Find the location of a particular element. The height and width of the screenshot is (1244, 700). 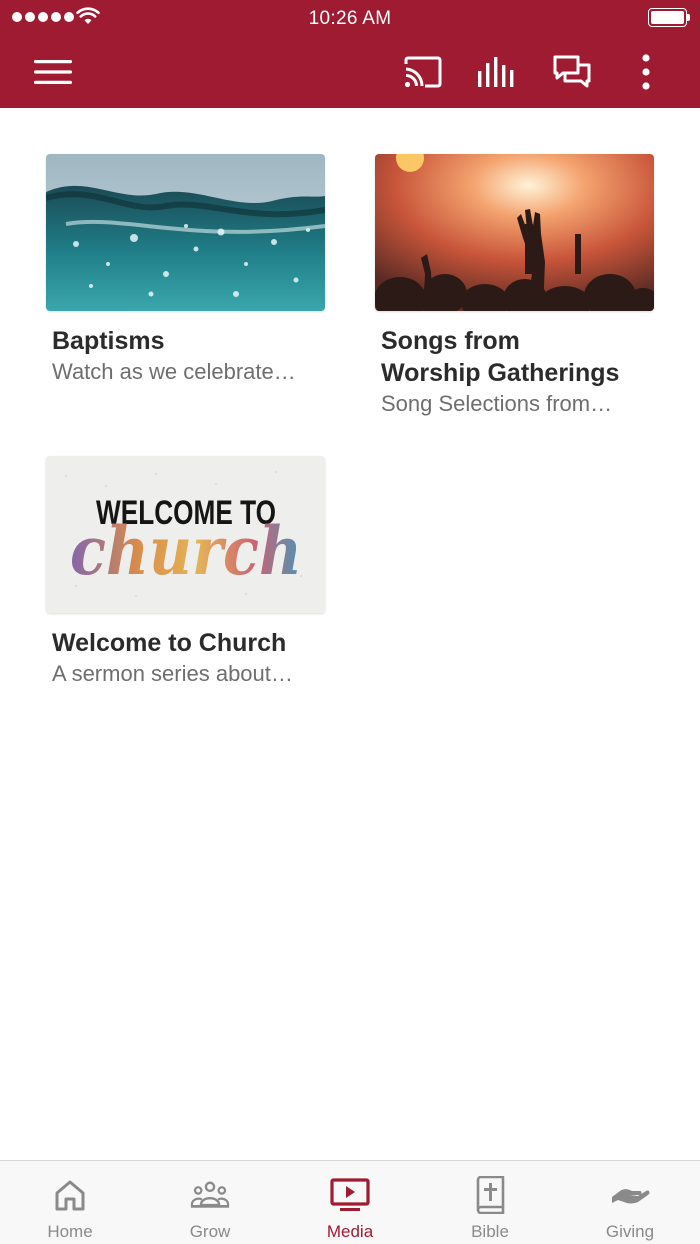

concert-crowd-image is located at coordinates (514, 232).